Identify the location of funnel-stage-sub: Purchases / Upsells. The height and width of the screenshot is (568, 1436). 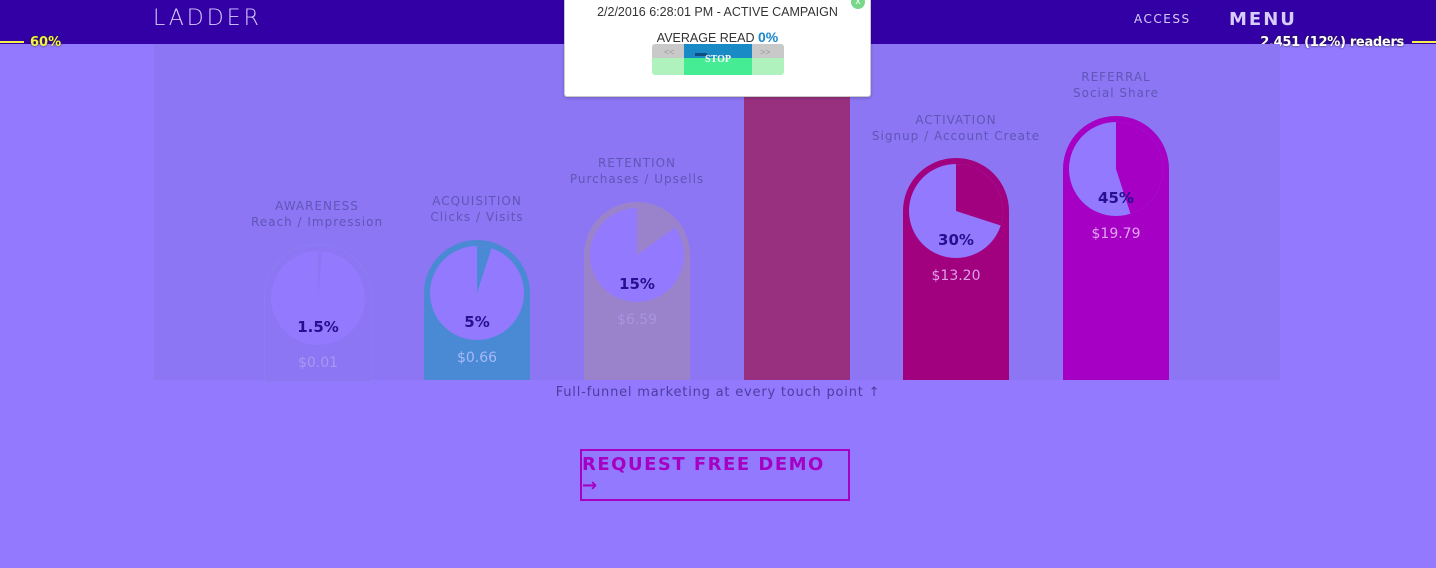
(637, 179).